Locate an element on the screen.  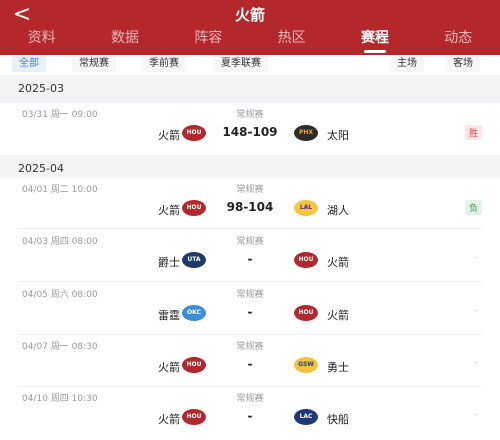
team-right-name: 太阳 is located at coordinates (338, 135).